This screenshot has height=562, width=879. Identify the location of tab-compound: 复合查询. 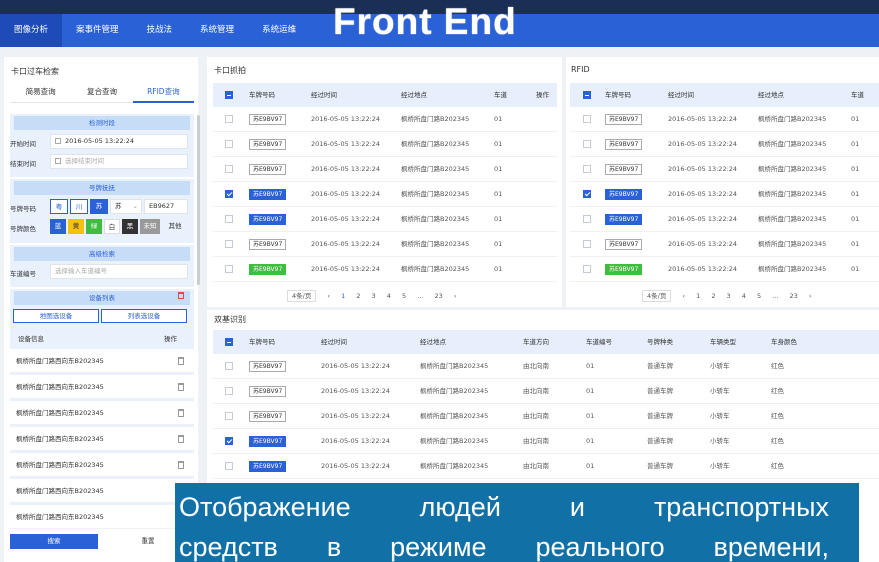
(102, 93).